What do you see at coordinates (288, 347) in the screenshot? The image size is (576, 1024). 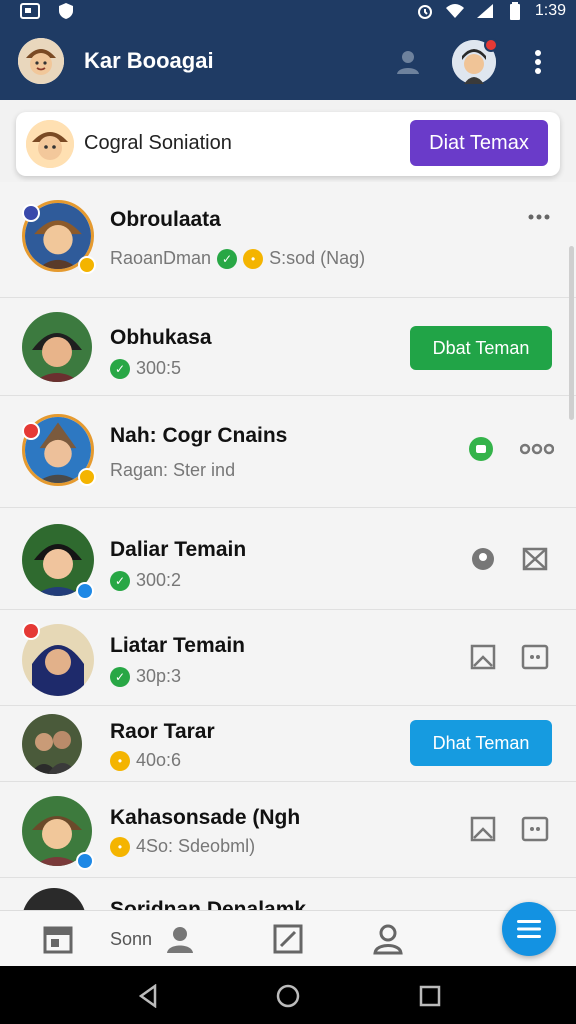 I see `list-item: Obhukasa ✓ 300:5 Dbat Teman` at bounding box center [288, 347].